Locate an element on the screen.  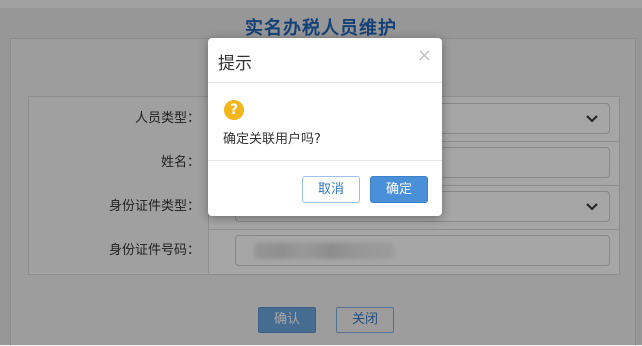
dialog-header: 提示 × is located at coordinates (325, 60).